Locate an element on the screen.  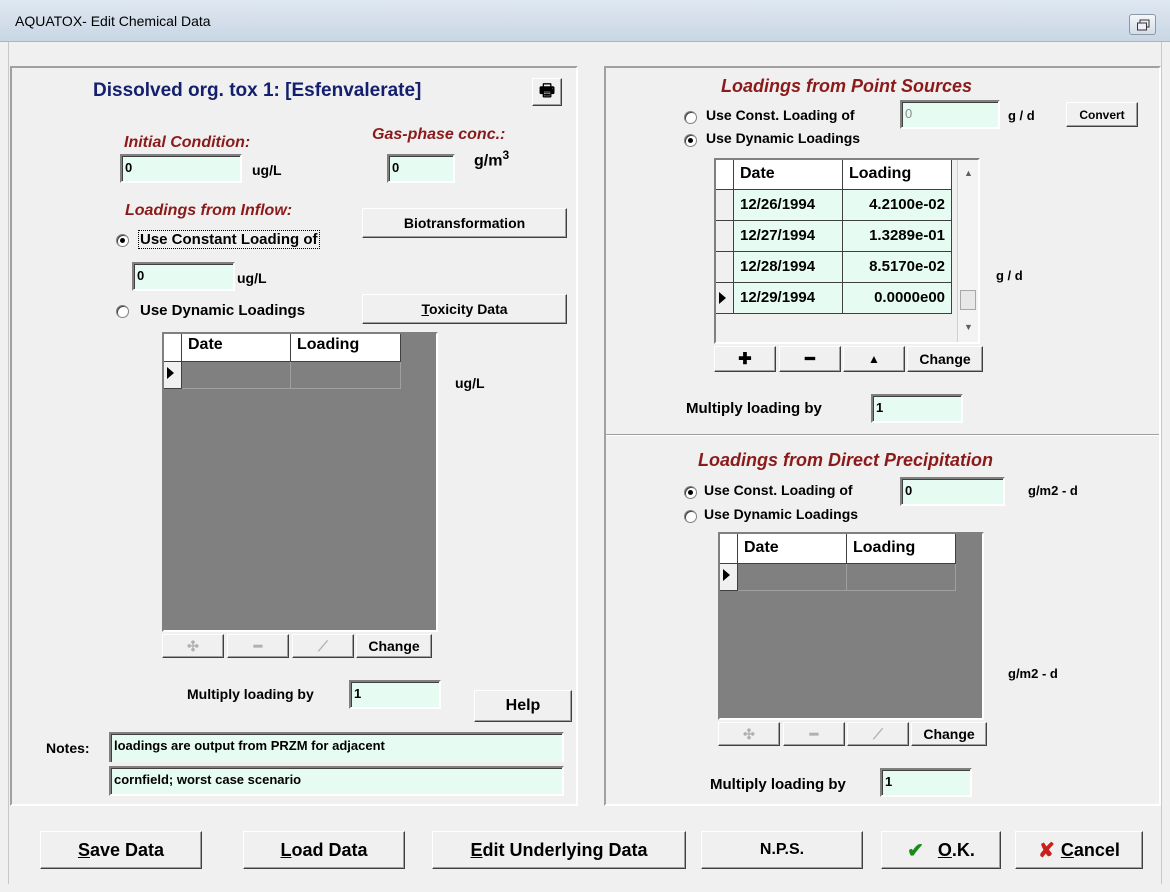
biotransformation-button: Biotransformation is located at coordinates (464, 223).